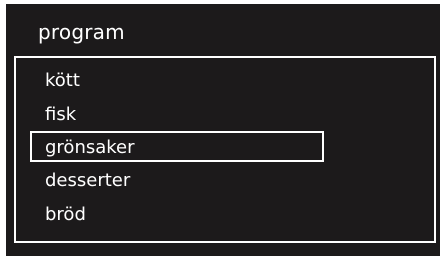 This screenshot has width=445, height=261. I want to click on menu-item-desserter: desserter, so click(177, 179).